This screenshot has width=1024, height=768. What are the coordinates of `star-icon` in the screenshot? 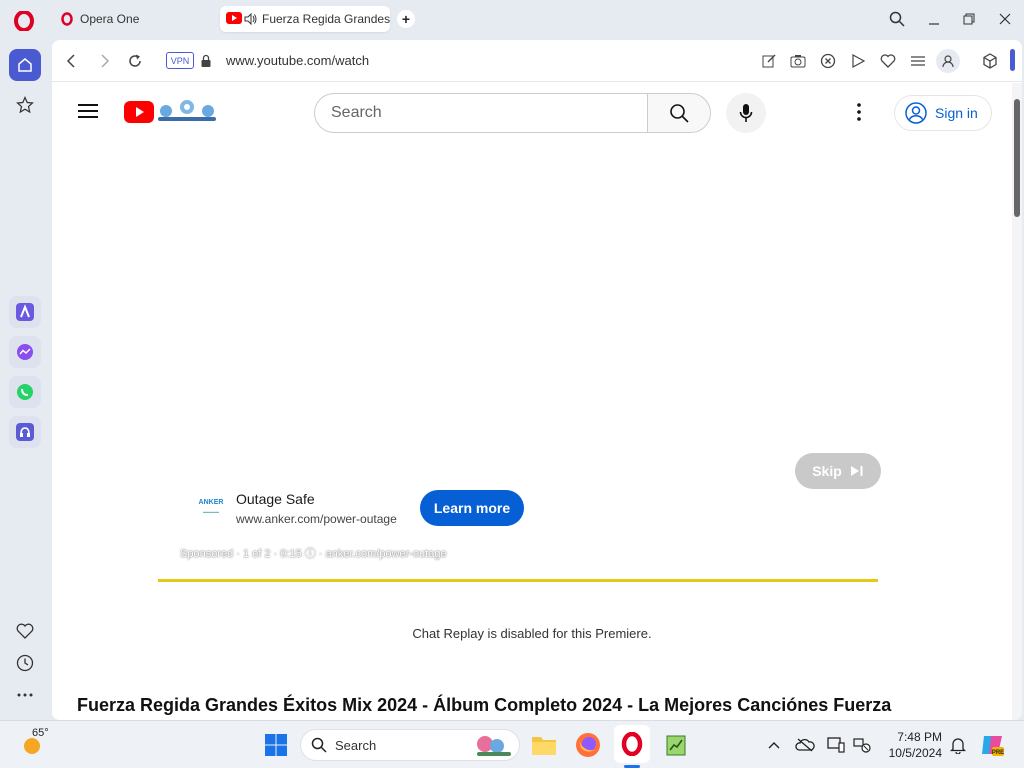 It's located at (25, 105).